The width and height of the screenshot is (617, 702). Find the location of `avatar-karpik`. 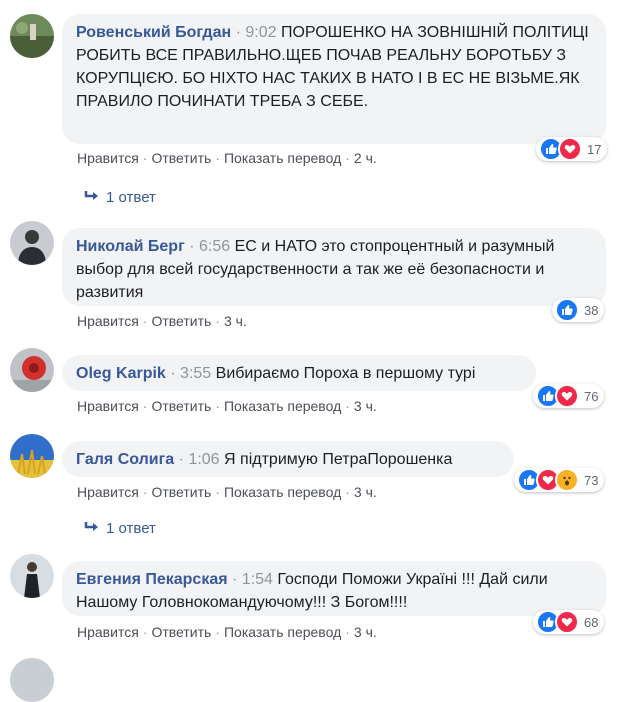

avatar-karpik is located at coordinates (32, 370).